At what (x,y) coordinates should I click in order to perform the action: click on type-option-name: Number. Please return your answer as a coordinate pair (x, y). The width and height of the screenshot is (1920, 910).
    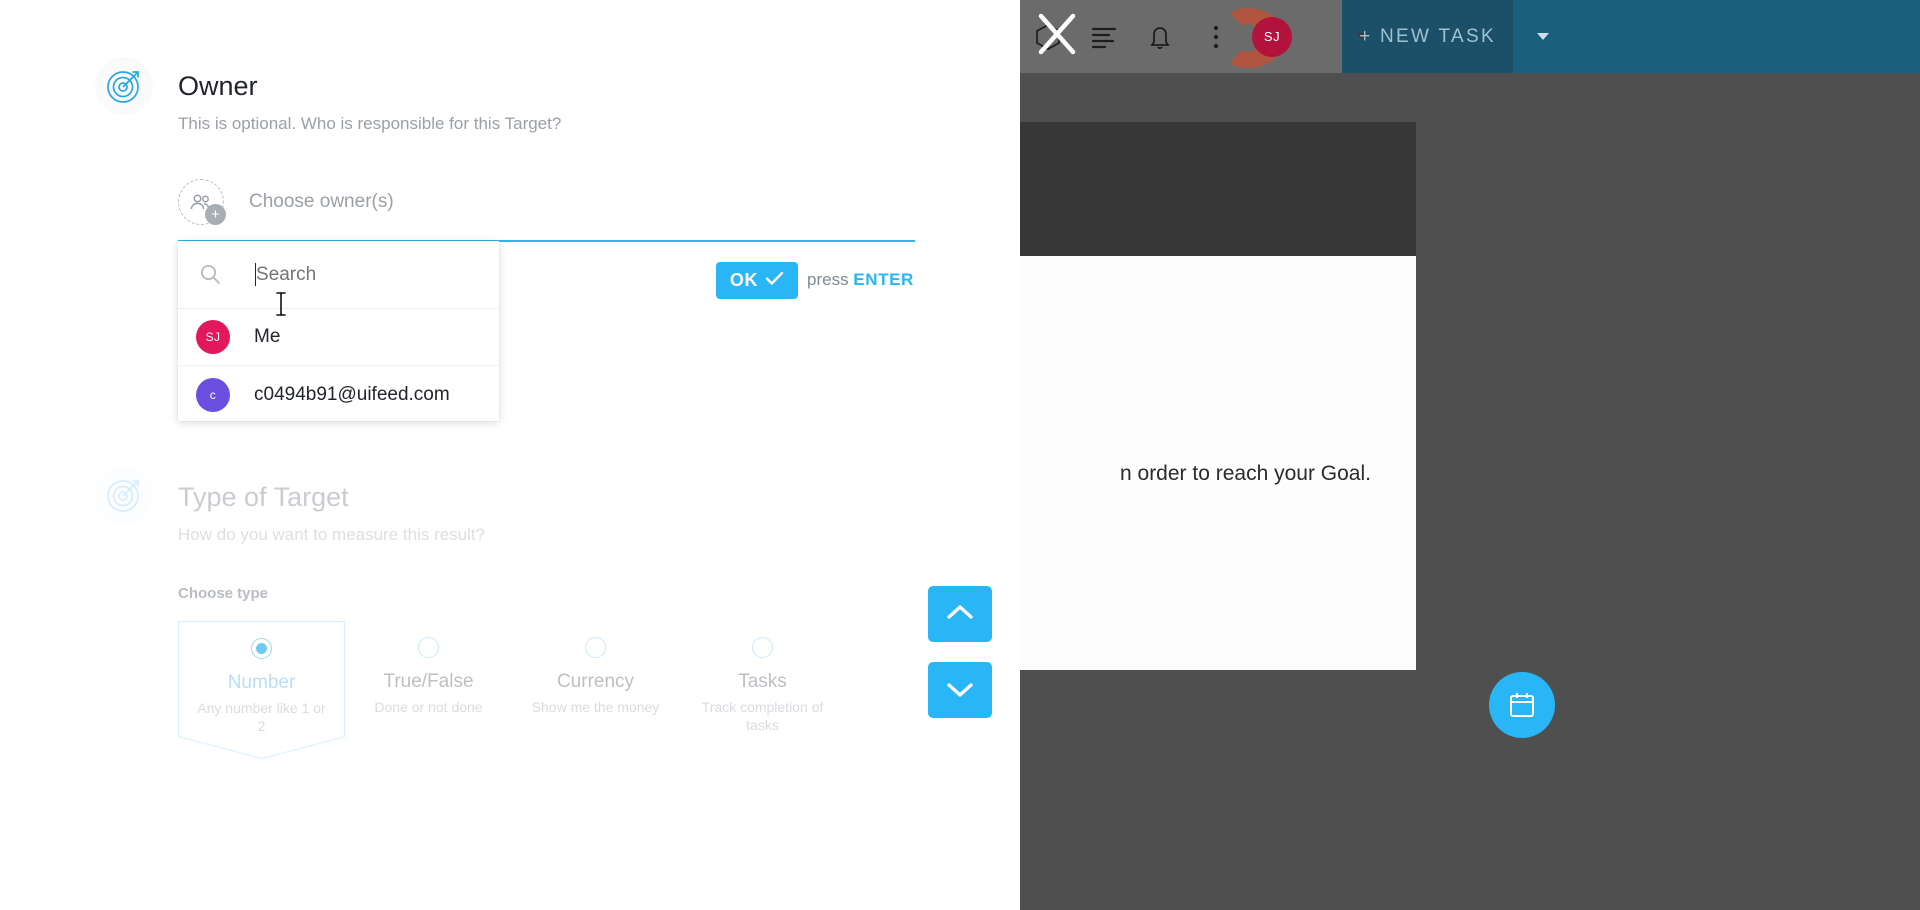
    Looking at the image, I should click on (261, 682).